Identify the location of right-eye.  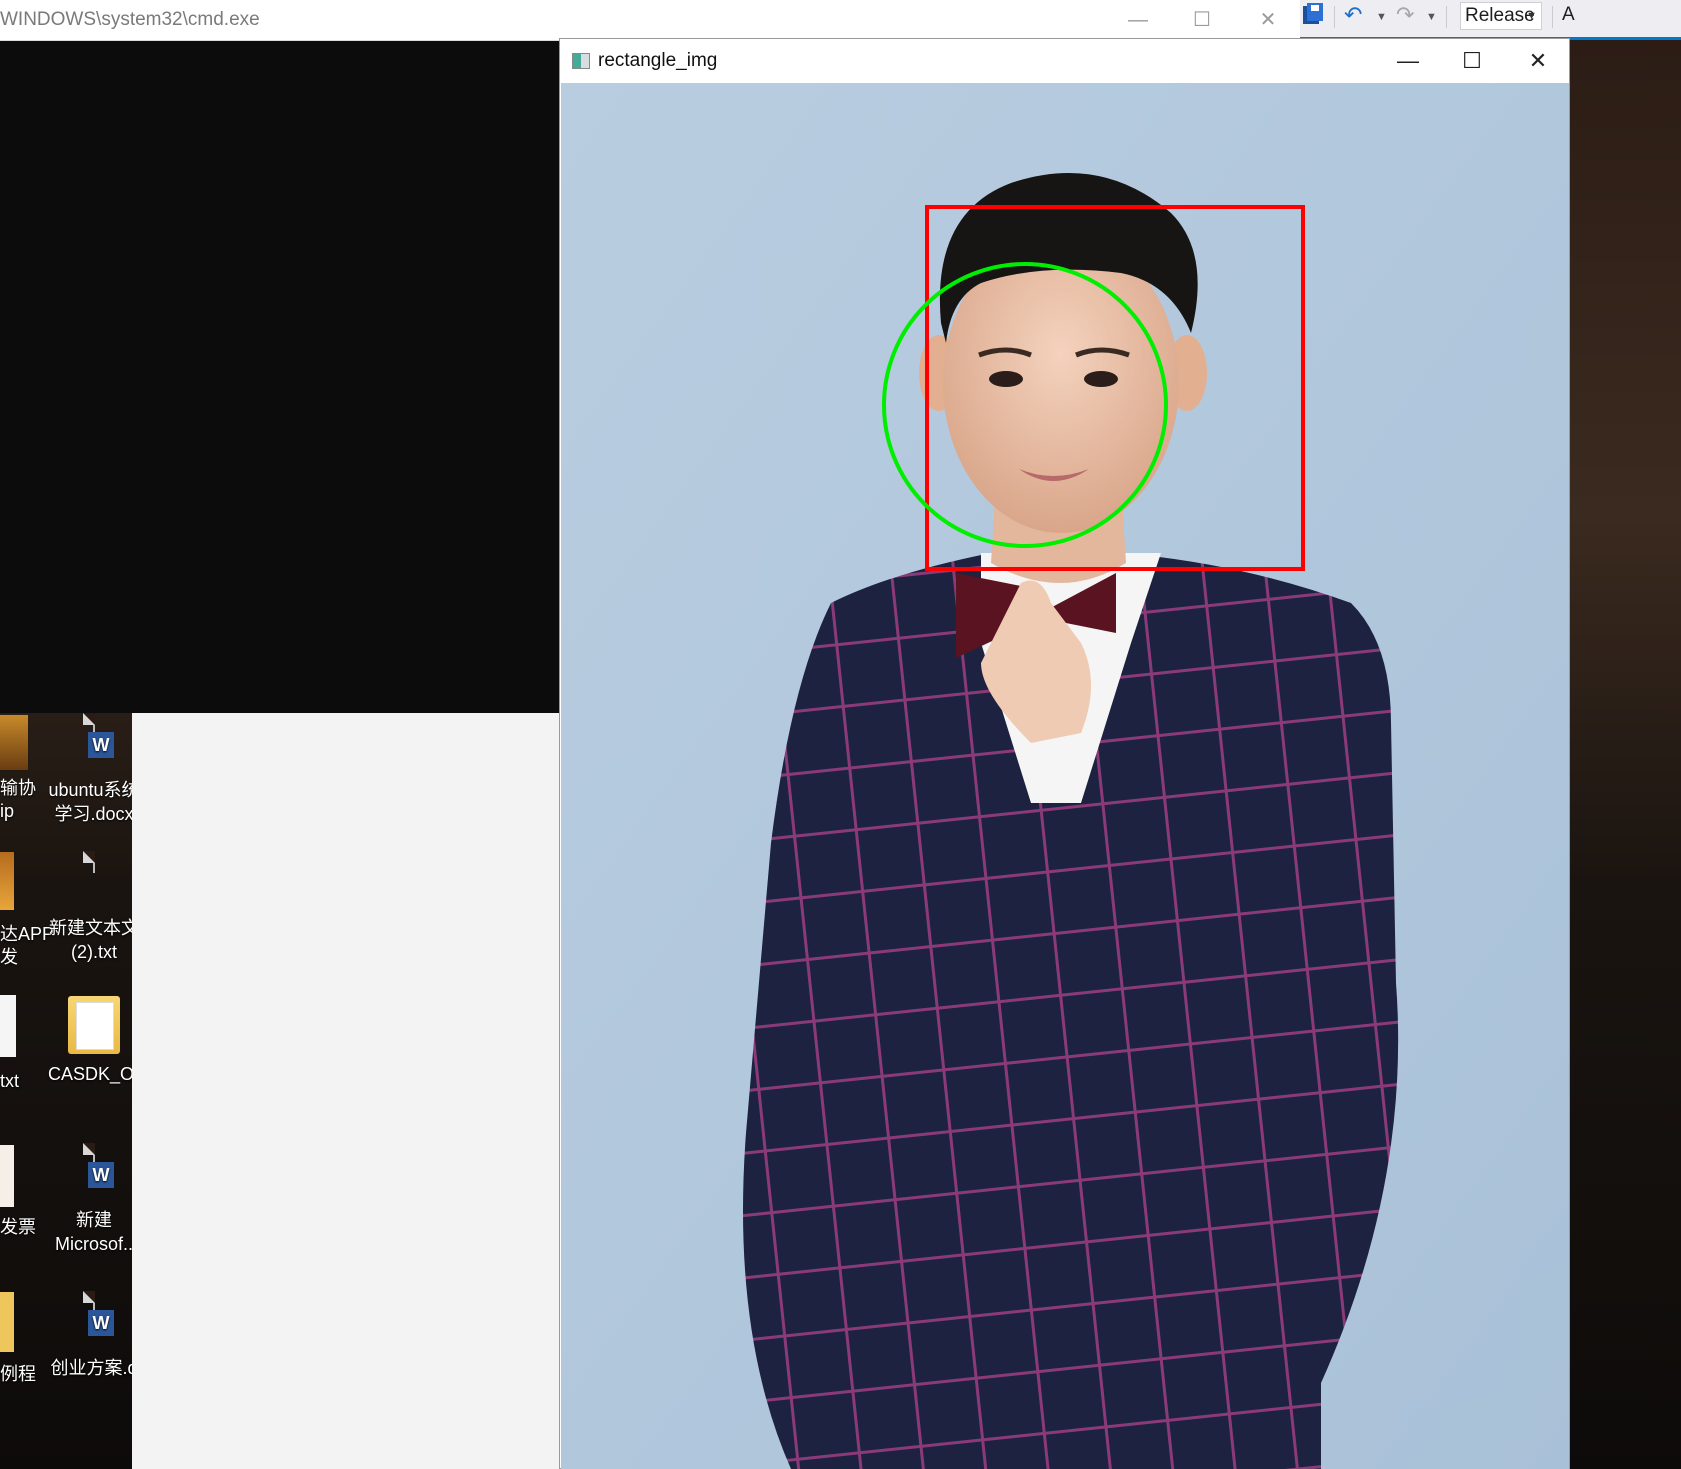
(1101, 379).